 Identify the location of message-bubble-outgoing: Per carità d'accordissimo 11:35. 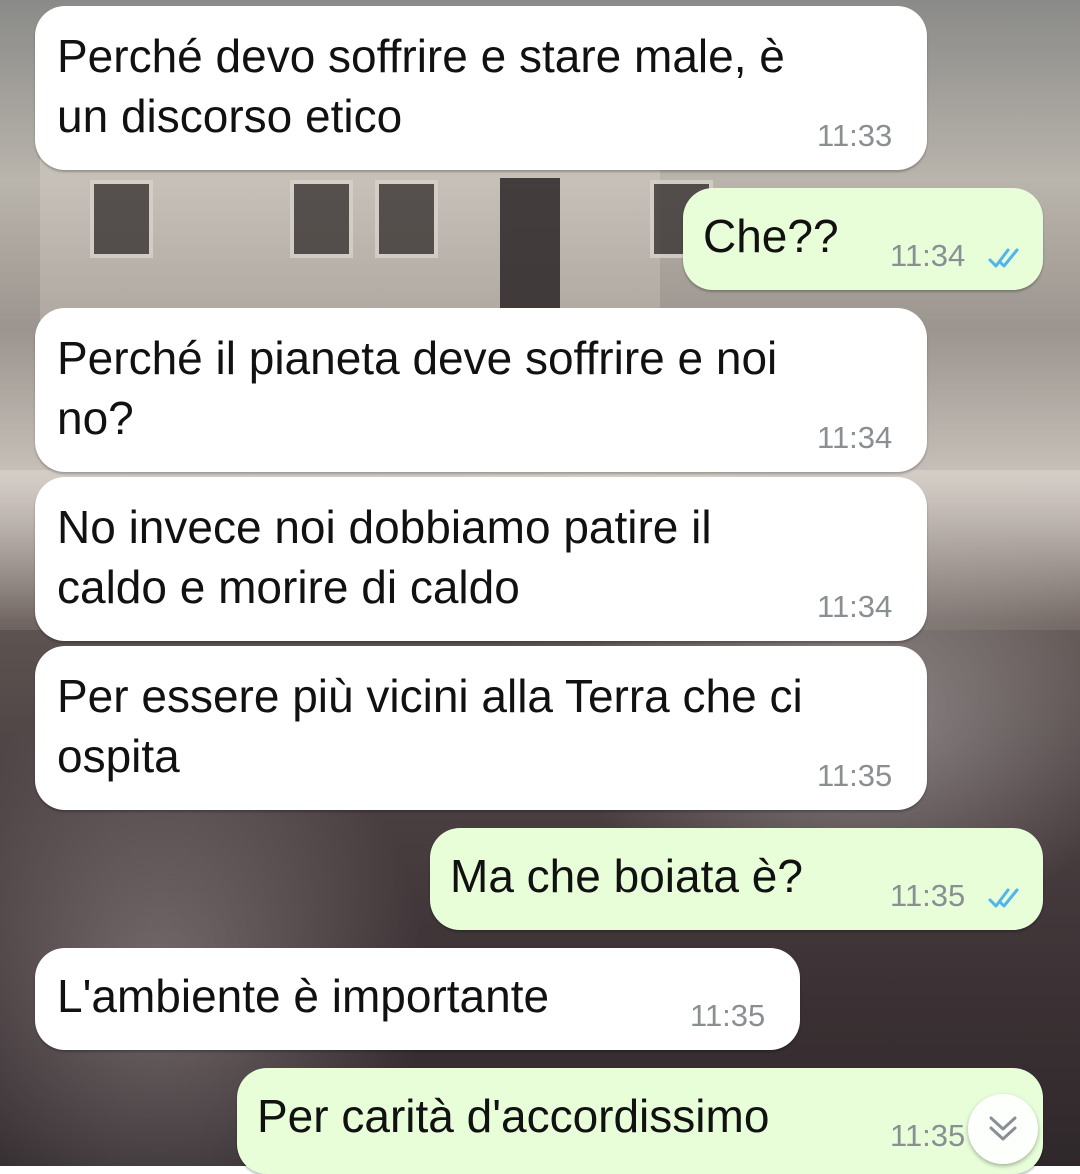
(640, 1121).